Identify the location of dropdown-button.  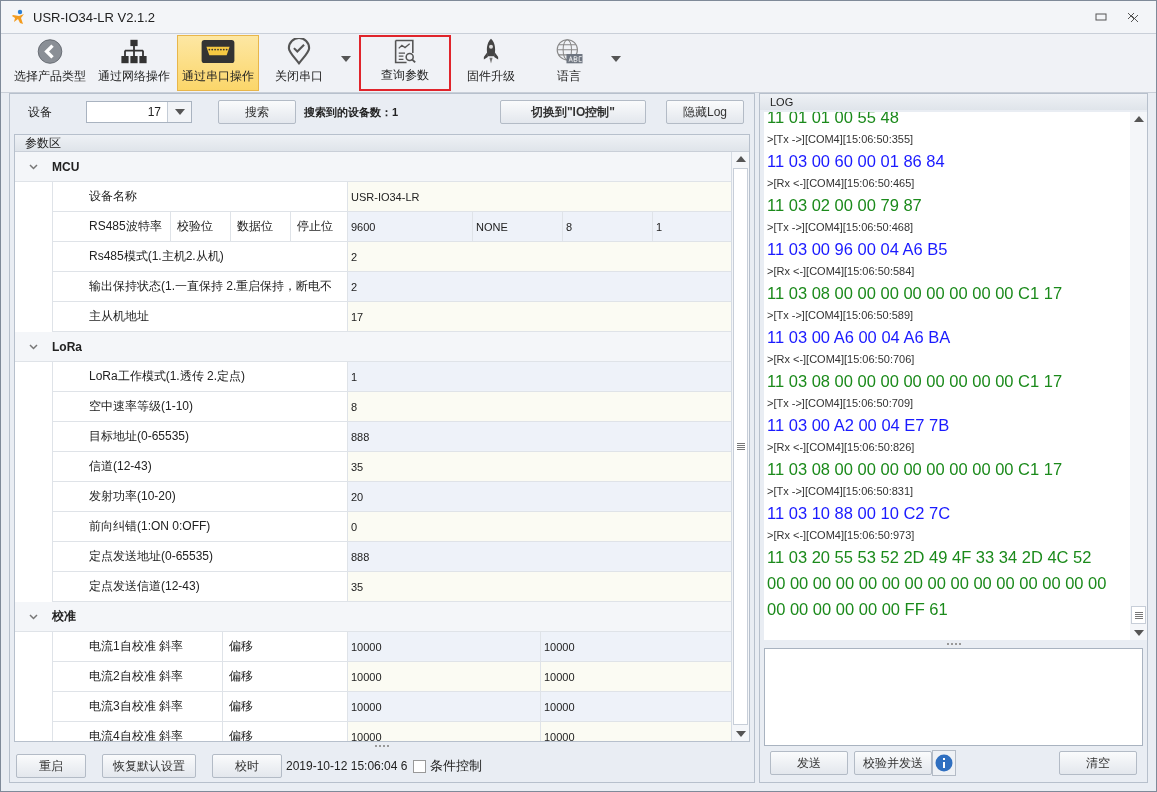
(179, 112).